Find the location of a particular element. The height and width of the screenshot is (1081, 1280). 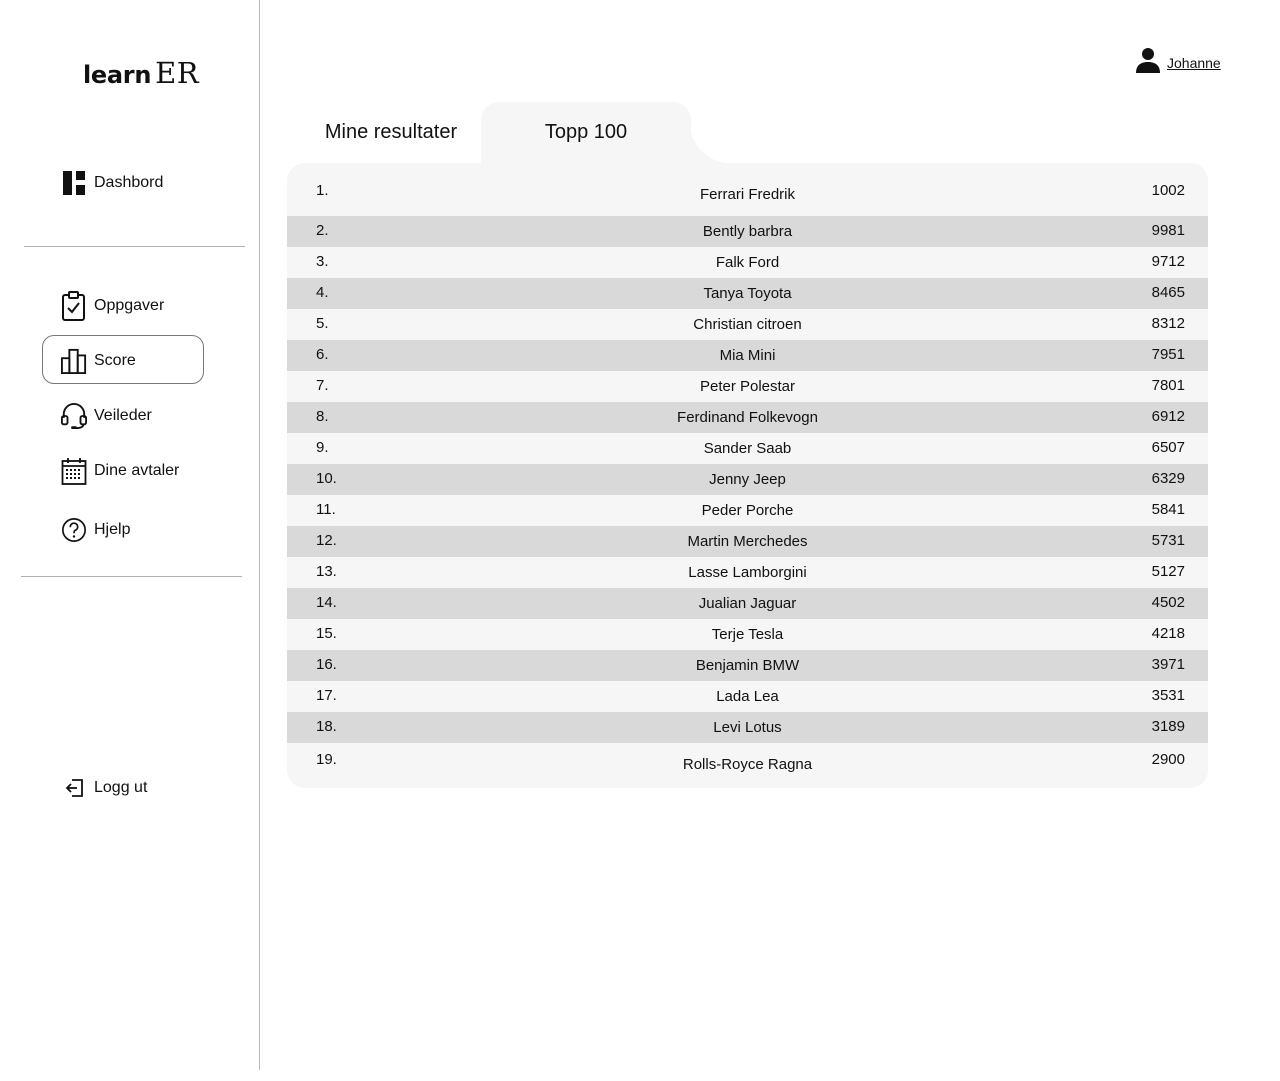

sidebar-item-label: Dashbord is located at coordinates (129, 182).